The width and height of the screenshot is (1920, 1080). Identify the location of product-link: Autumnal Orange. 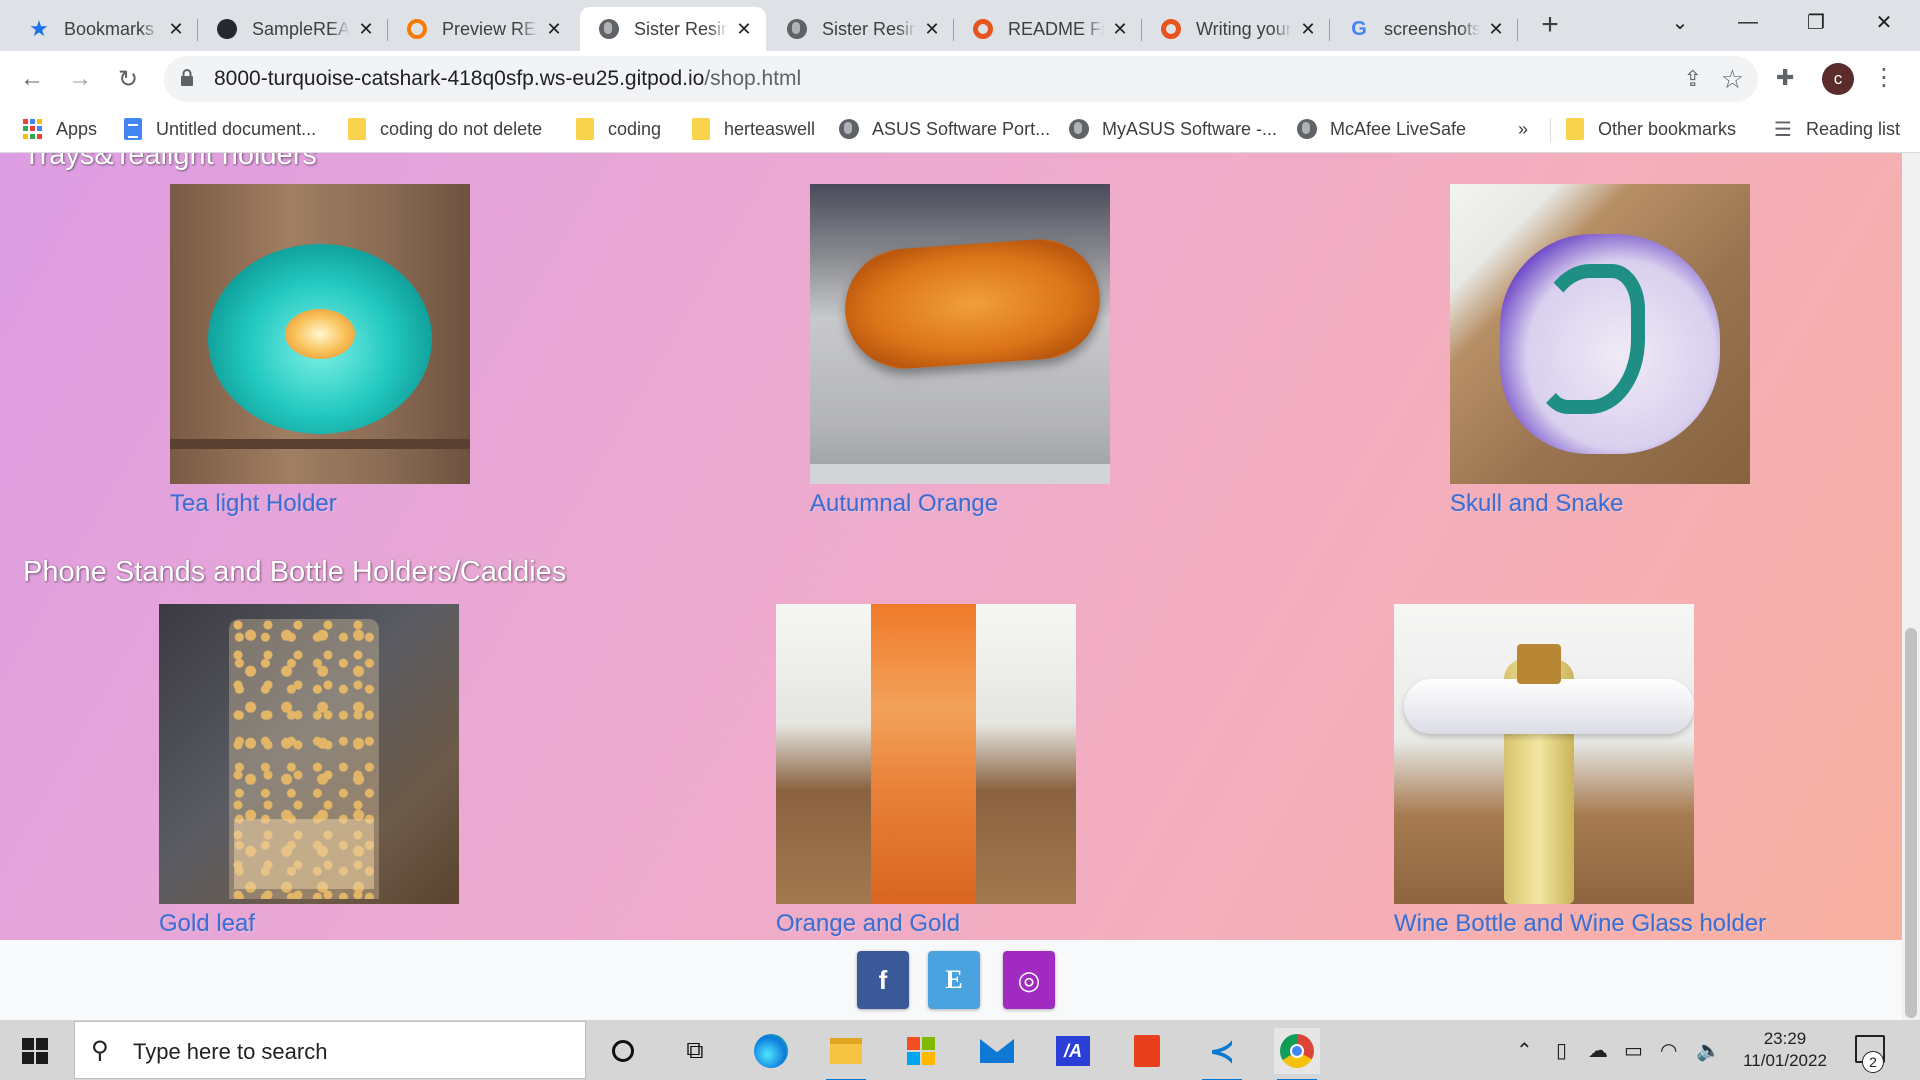
(960, 504).